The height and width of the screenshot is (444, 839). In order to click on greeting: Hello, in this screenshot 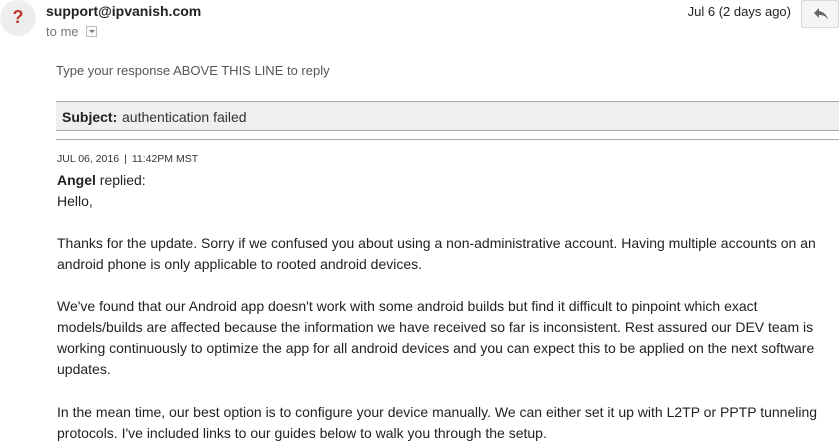, I will do `click(75, 201)`.